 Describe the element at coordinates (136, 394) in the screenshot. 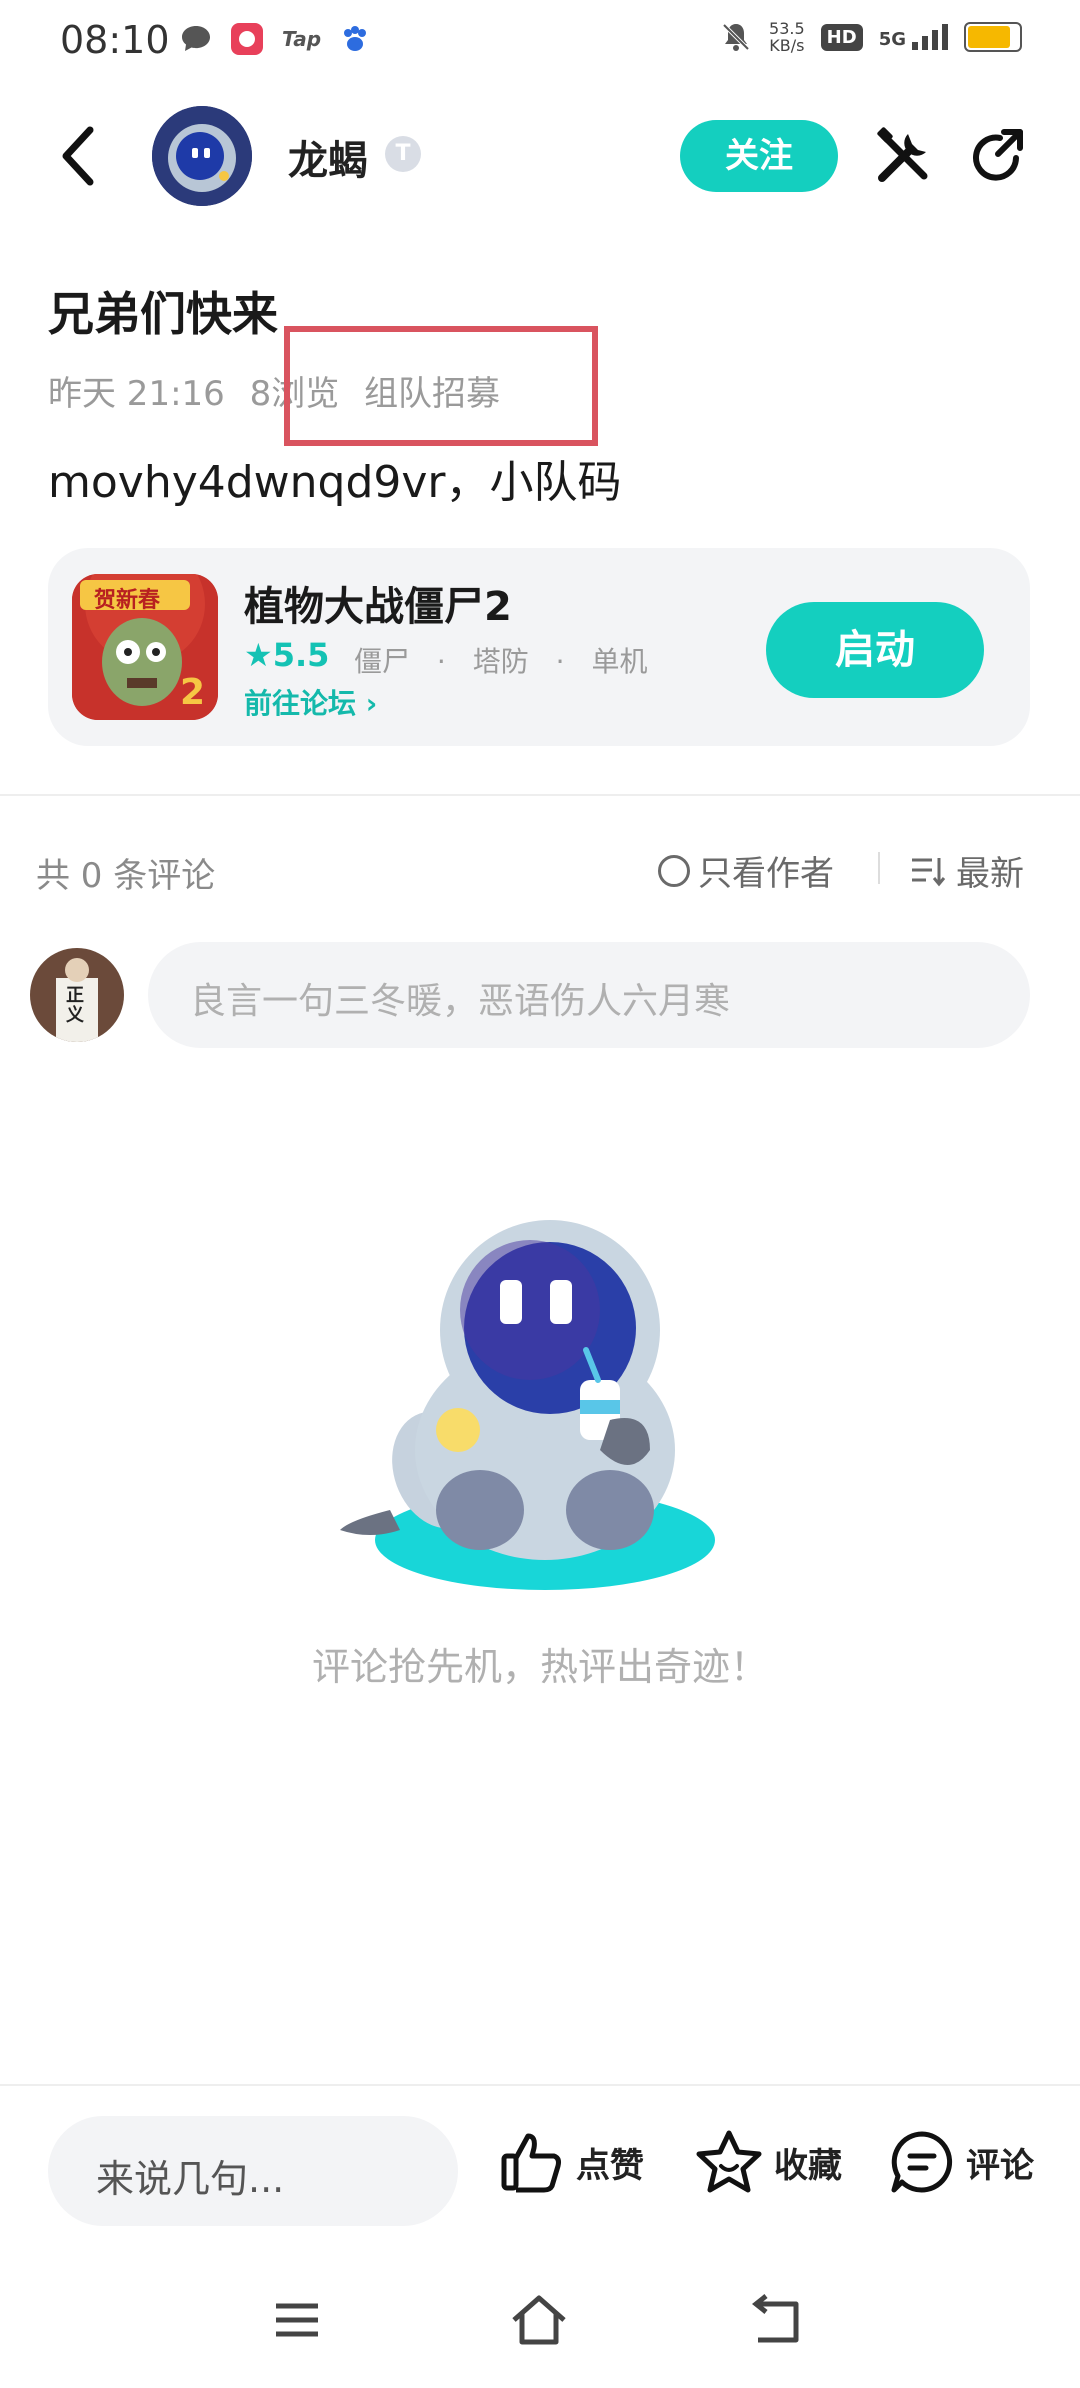

I see `post-time: 昨天 21:16` at that location.